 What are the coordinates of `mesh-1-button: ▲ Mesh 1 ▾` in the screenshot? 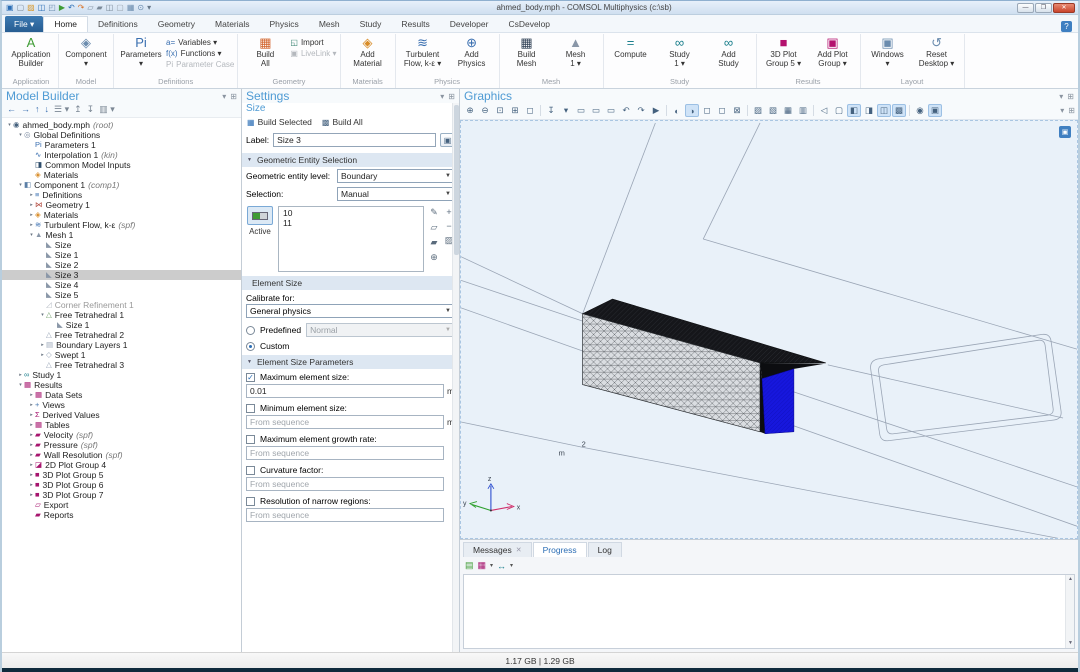 It's located at (576, 51).